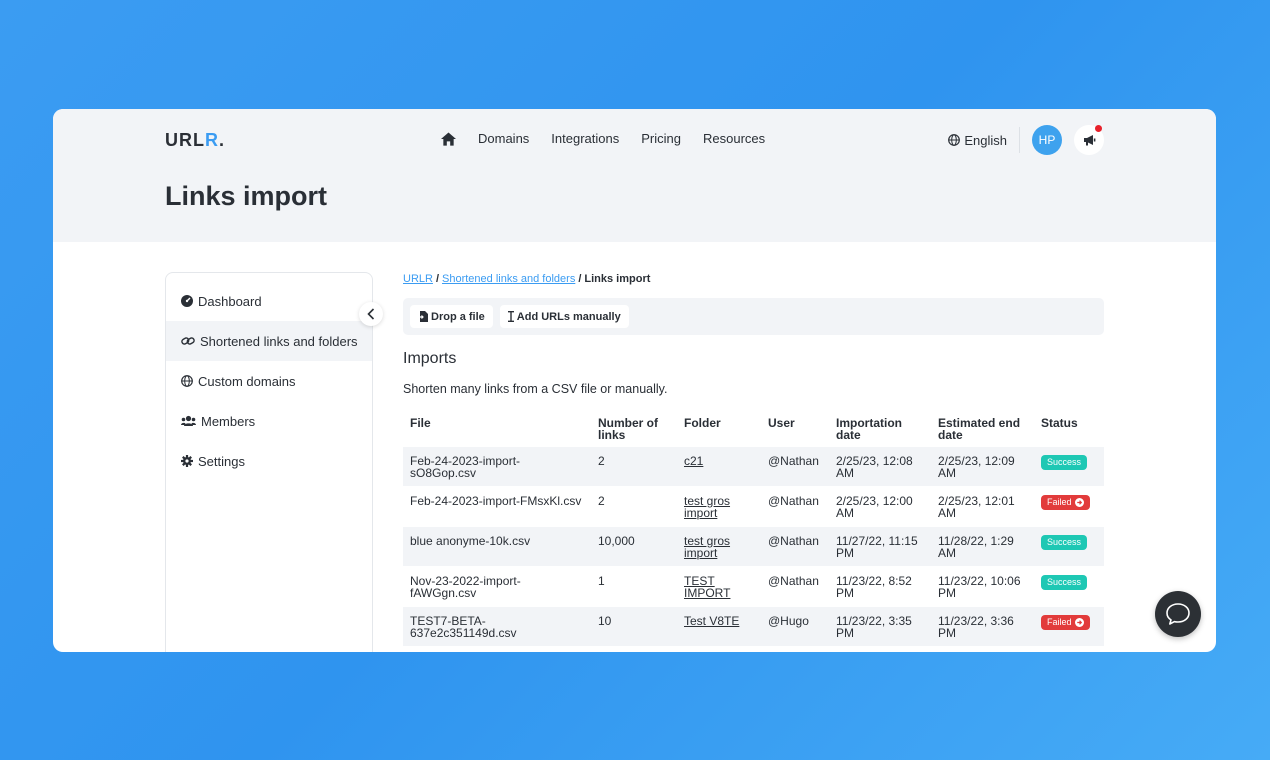 Image resolution: width=1270 pixels, height=760 pixels. What do you see at coordinates (795, 626) in the screenshot?
I see `cell-user: @Hugo` at bounding box center [795, 626].